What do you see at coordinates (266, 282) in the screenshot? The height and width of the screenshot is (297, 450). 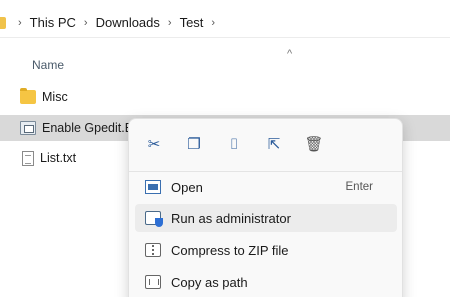 I see `menu-item-copy-as-path: Copy as path` at bounding box center [266, 282].